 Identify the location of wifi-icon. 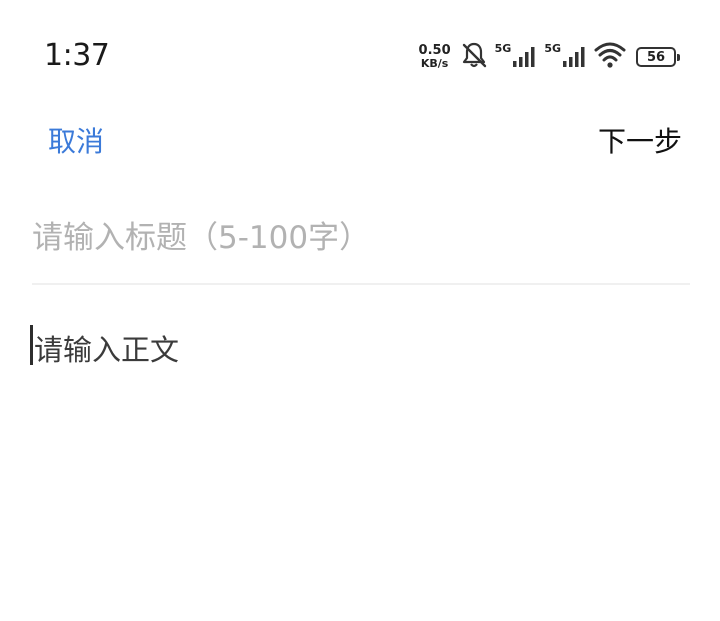
(610, 57).